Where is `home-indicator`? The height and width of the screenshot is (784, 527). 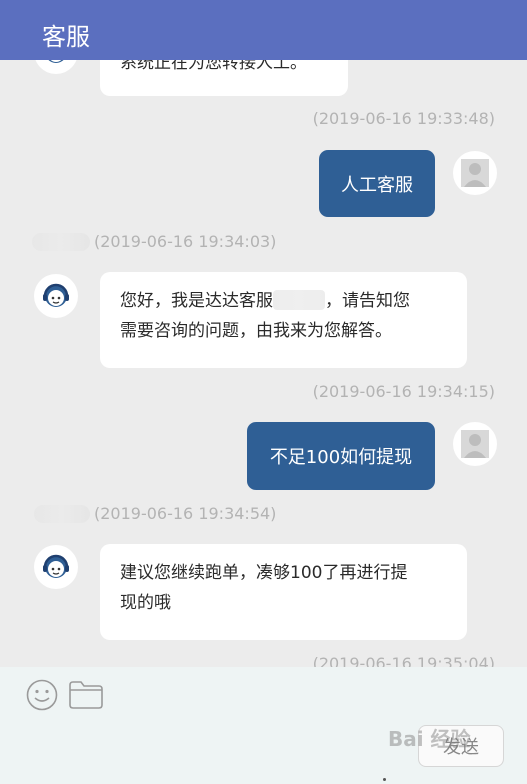 home-indicator is located at coordinates (384, 779).